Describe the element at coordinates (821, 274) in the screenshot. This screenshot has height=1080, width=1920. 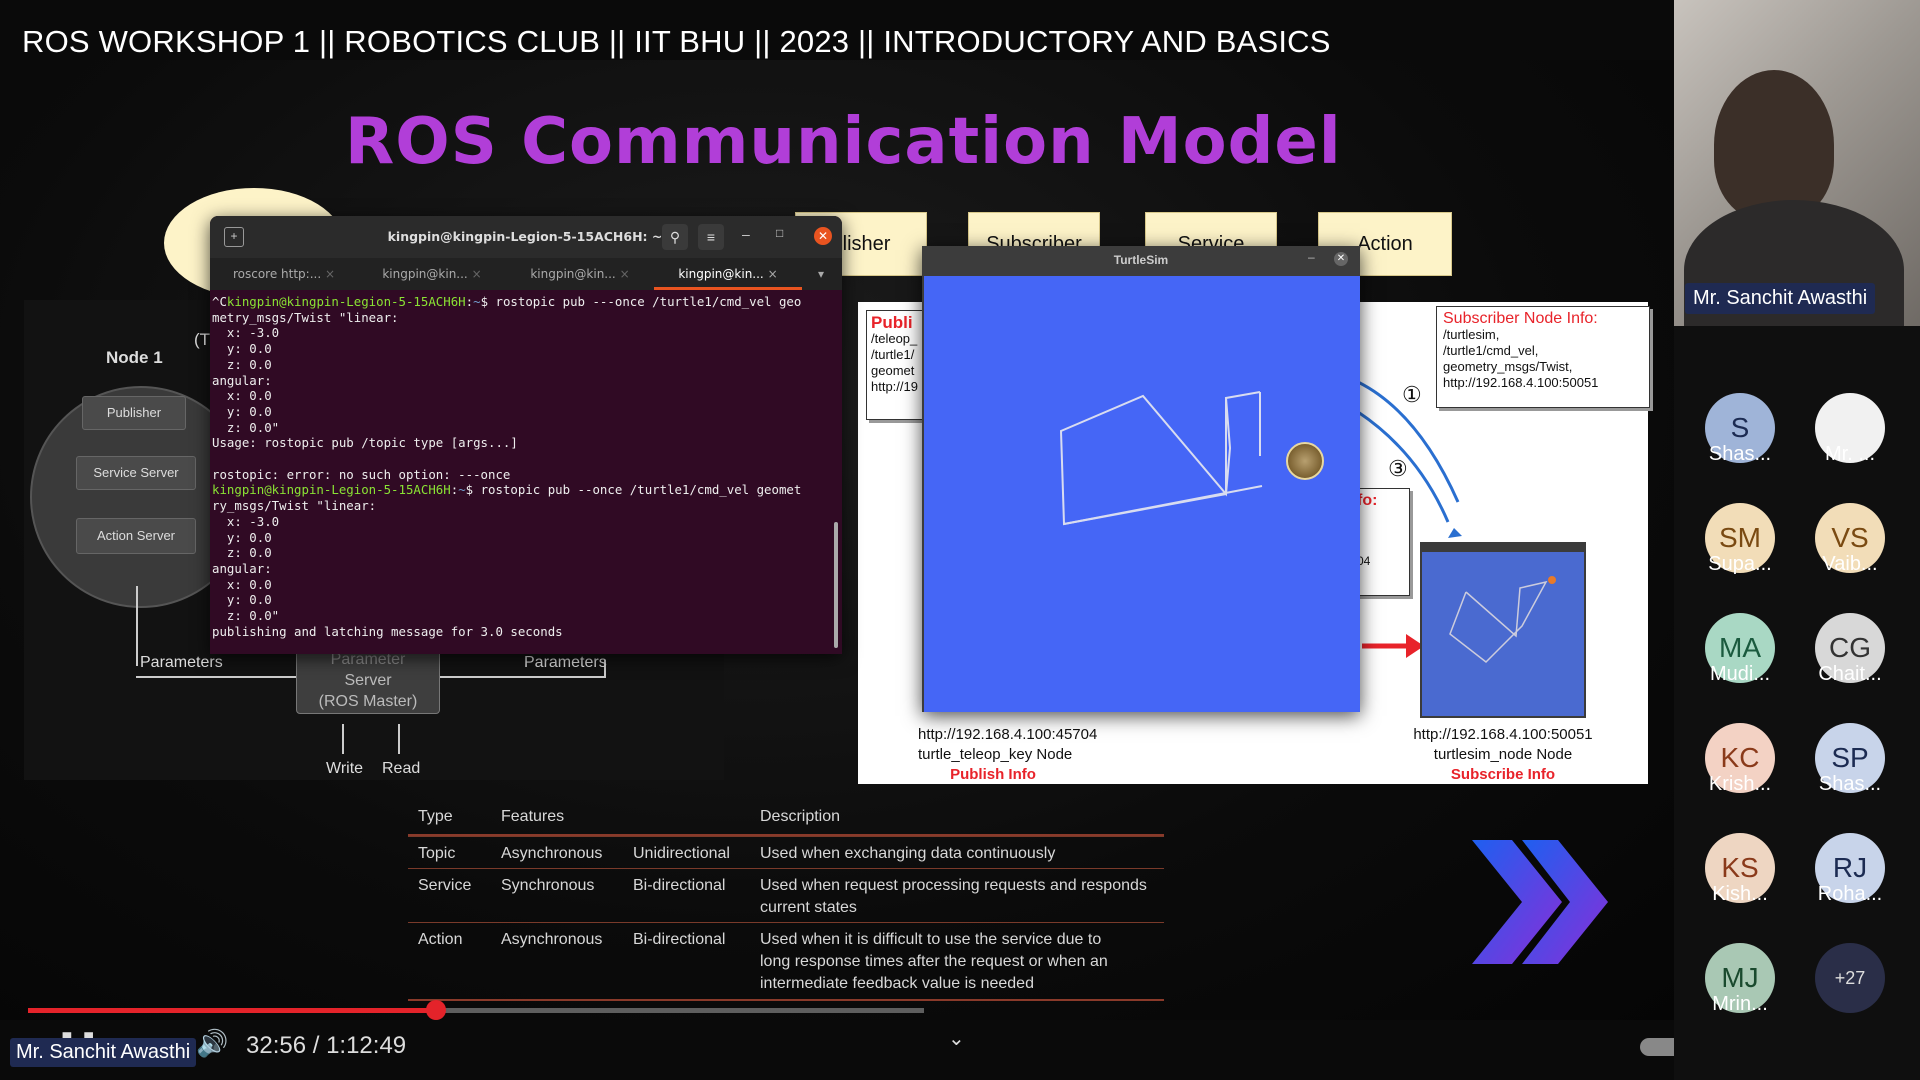
I see `tabs-dropdown-icon: ▾` at that location.